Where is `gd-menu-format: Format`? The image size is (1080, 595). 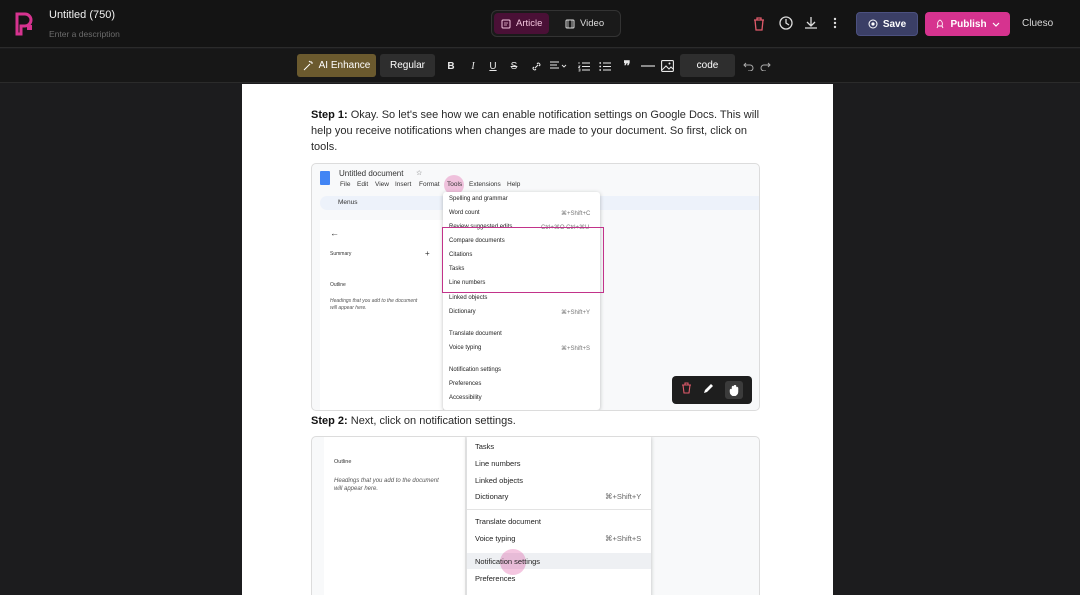 gd-menu-format: Format is located at coordinates (429, 184).